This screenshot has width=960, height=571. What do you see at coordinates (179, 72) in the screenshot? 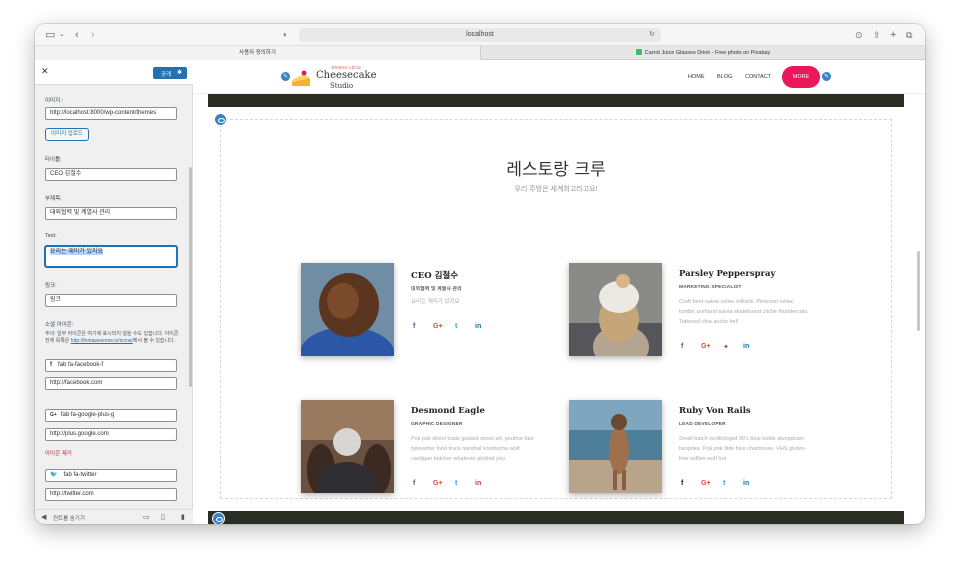
I see `gear-icon: ✱` at bounding box center [179, 72].